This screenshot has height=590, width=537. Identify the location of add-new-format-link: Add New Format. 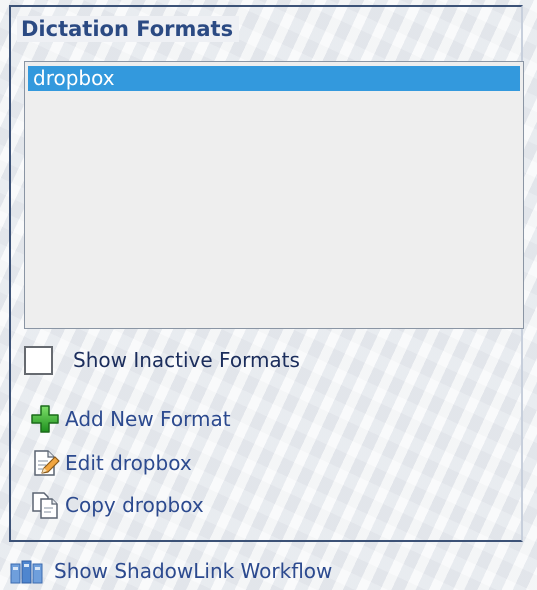
(130, 419).